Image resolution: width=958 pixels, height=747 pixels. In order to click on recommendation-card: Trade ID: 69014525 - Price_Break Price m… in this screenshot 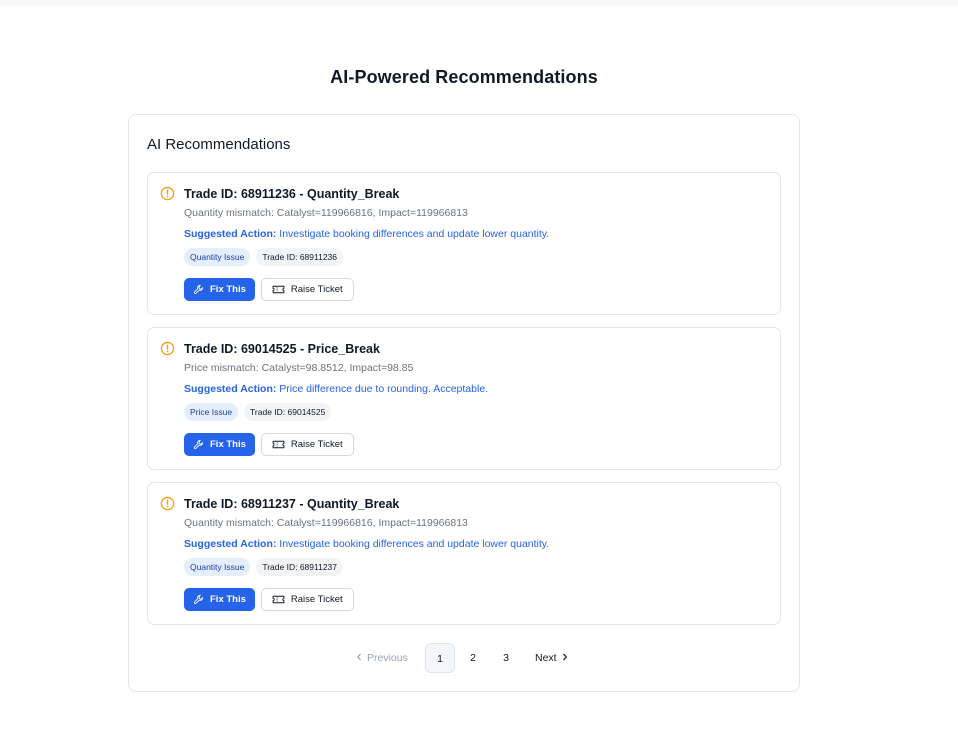, I will do `click(464, 398)`.